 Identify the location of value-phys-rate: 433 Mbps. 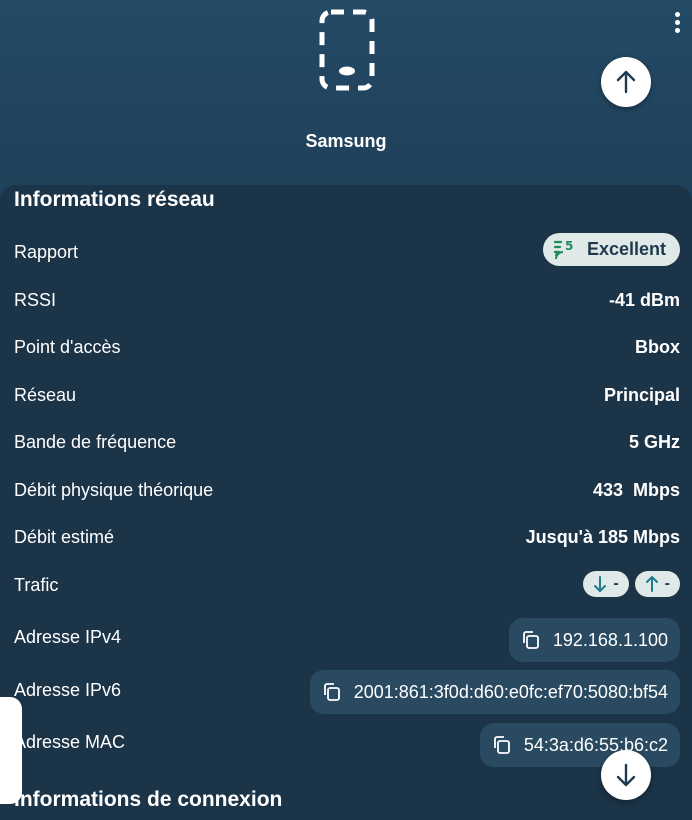
(636, 490).